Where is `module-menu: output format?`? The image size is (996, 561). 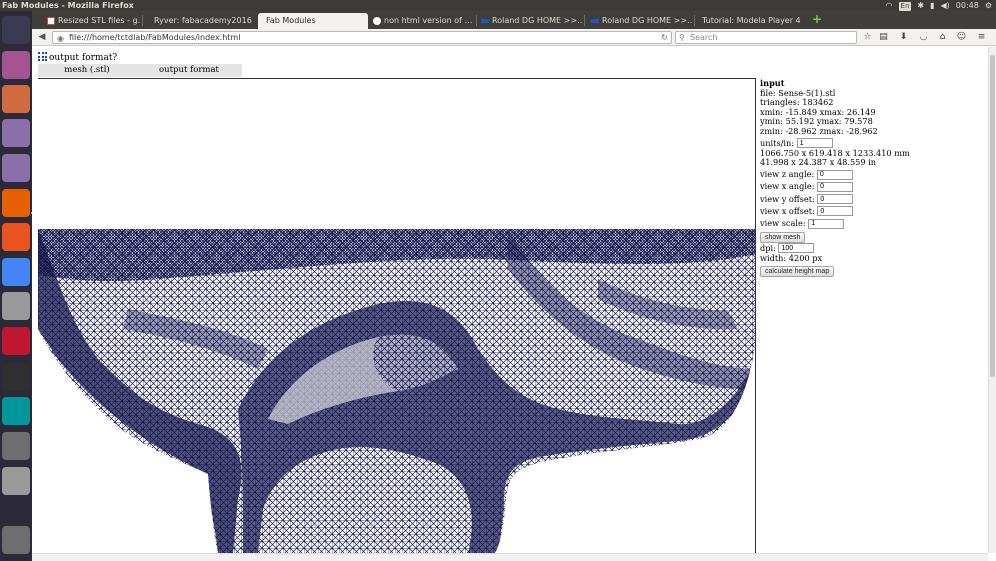
module-menu: output format? is located at coordinates (77, 57).